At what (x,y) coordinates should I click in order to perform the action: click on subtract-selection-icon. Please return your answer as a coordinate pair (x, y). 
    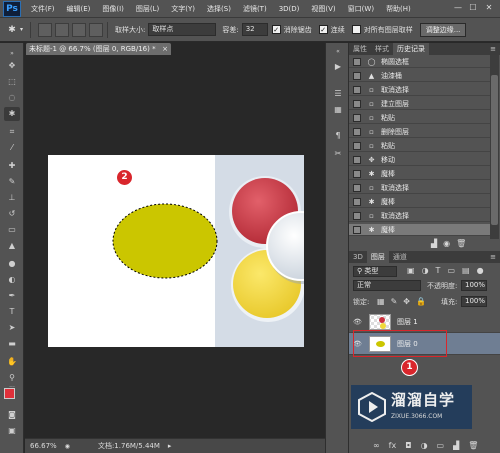
    Looking at the image, I should click on (79, 29).